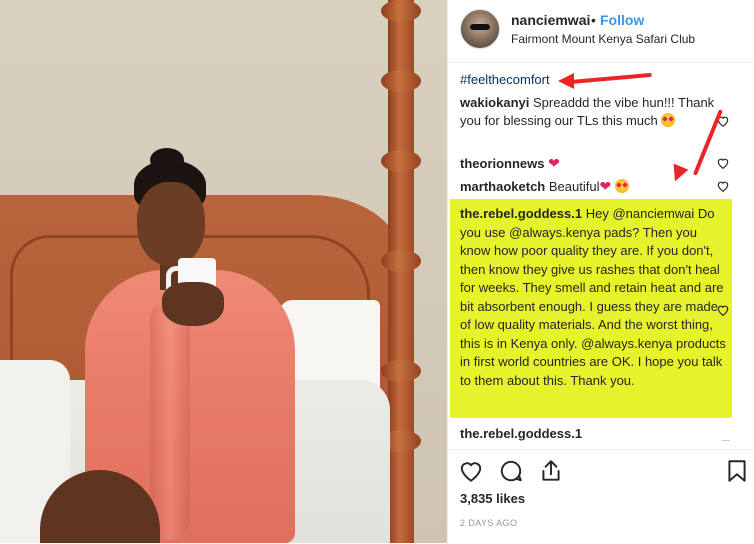 The height and width of the screenshot is (544, 754). Describe the element at coordinates (511, 471) in the screenshot. I see `comment-icon` at that location.